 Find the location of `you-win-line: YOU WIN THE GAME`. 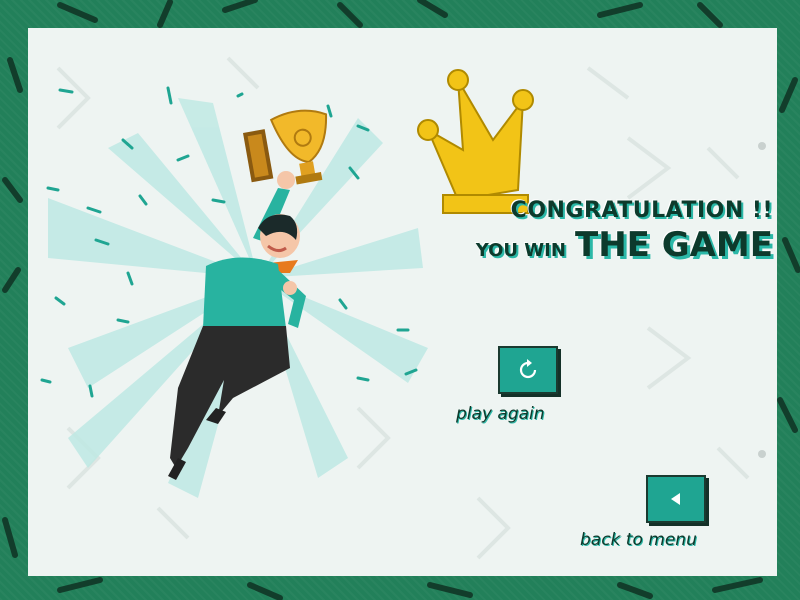

you-win-line: YOU WIN THE GAME is located at coordinates (624, 245).